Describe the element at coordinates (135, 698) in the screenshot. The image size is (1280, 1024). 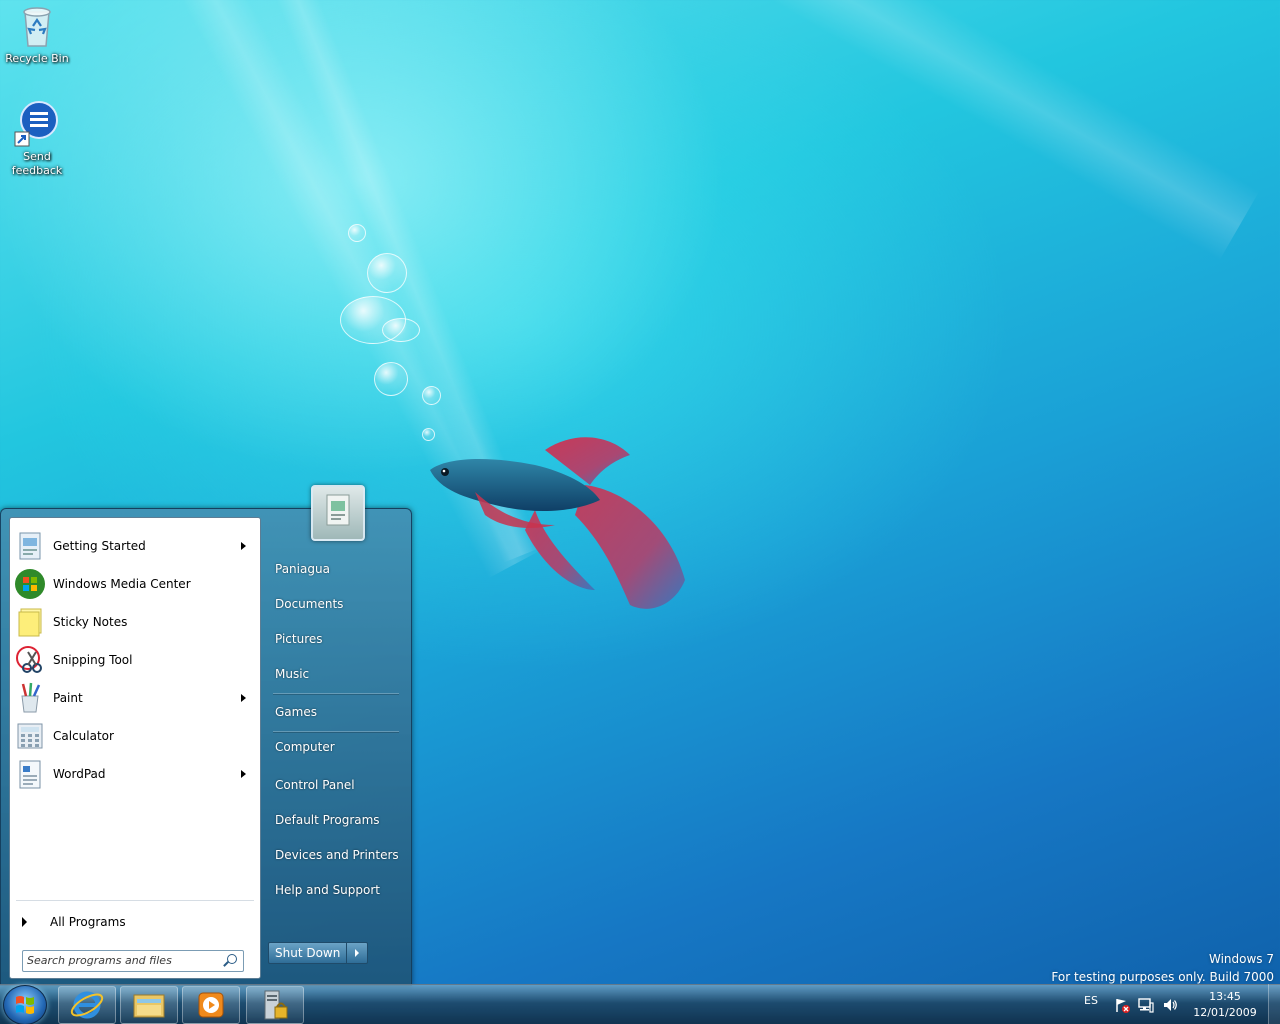
I see `program-paint: Paint` at that location.